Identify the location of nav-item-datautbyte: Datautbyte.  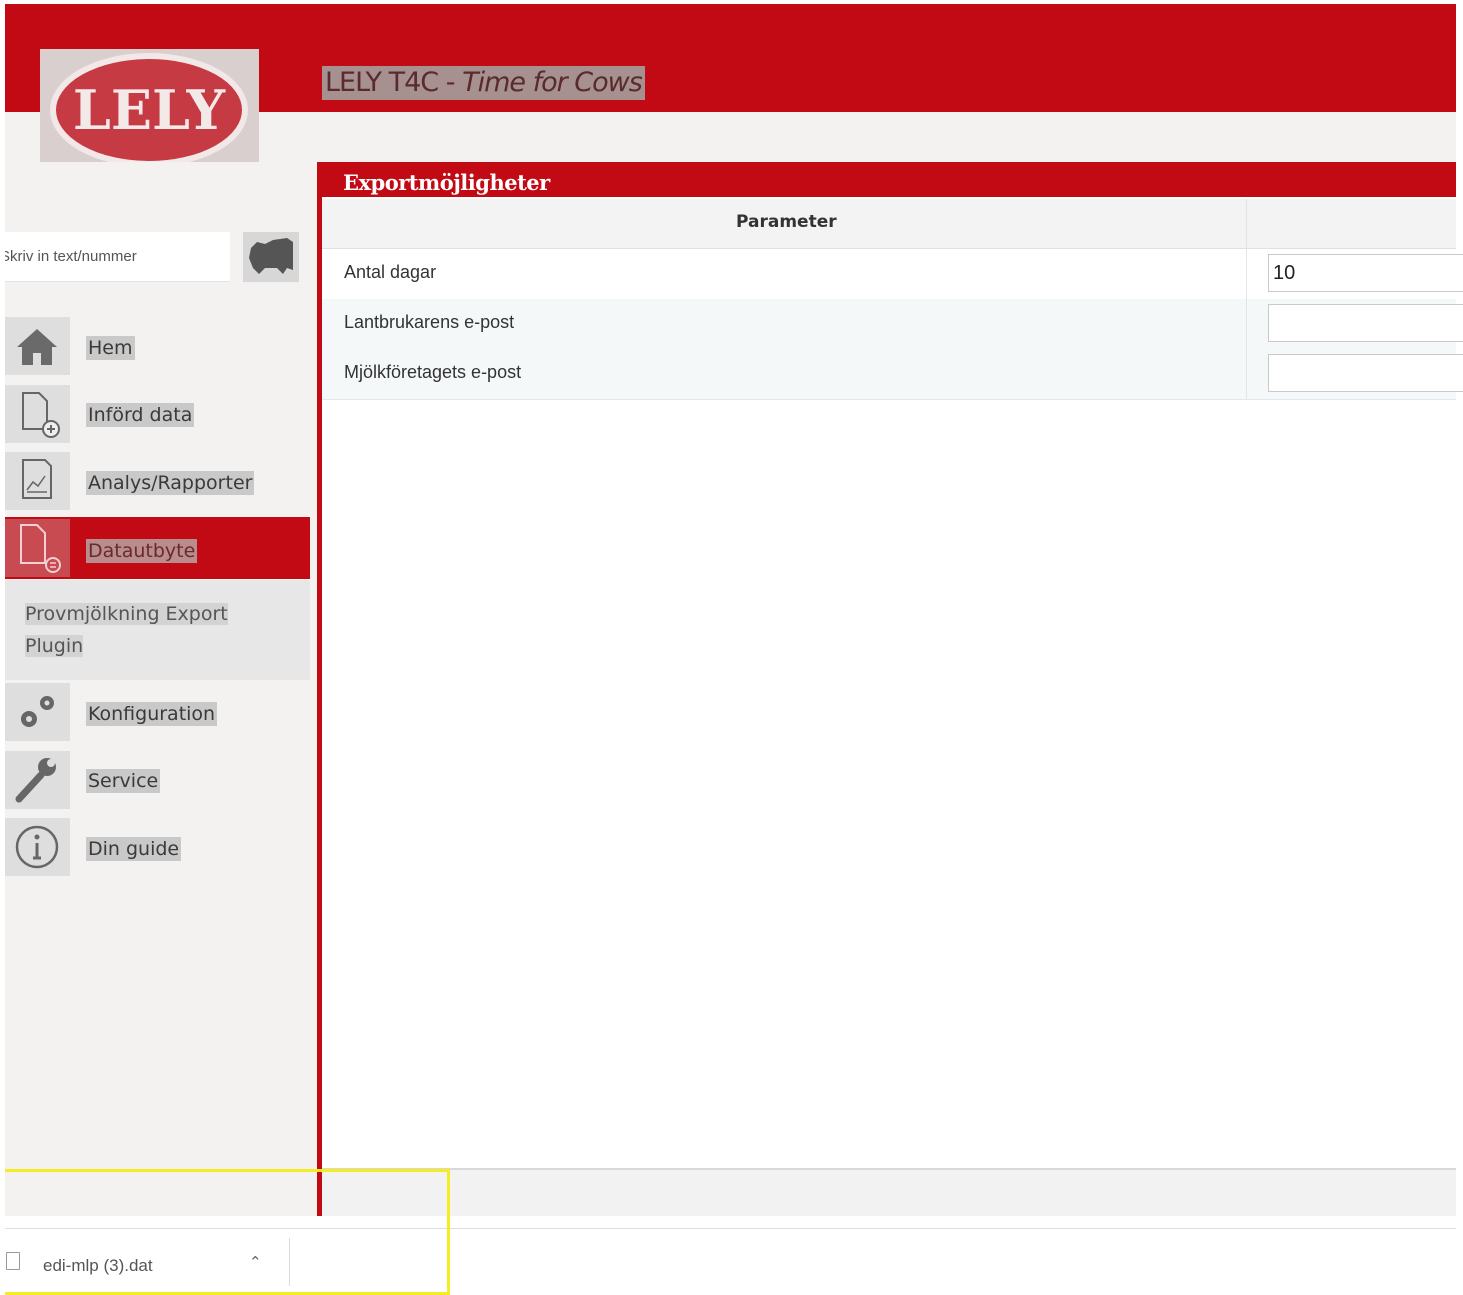
(157, 548).